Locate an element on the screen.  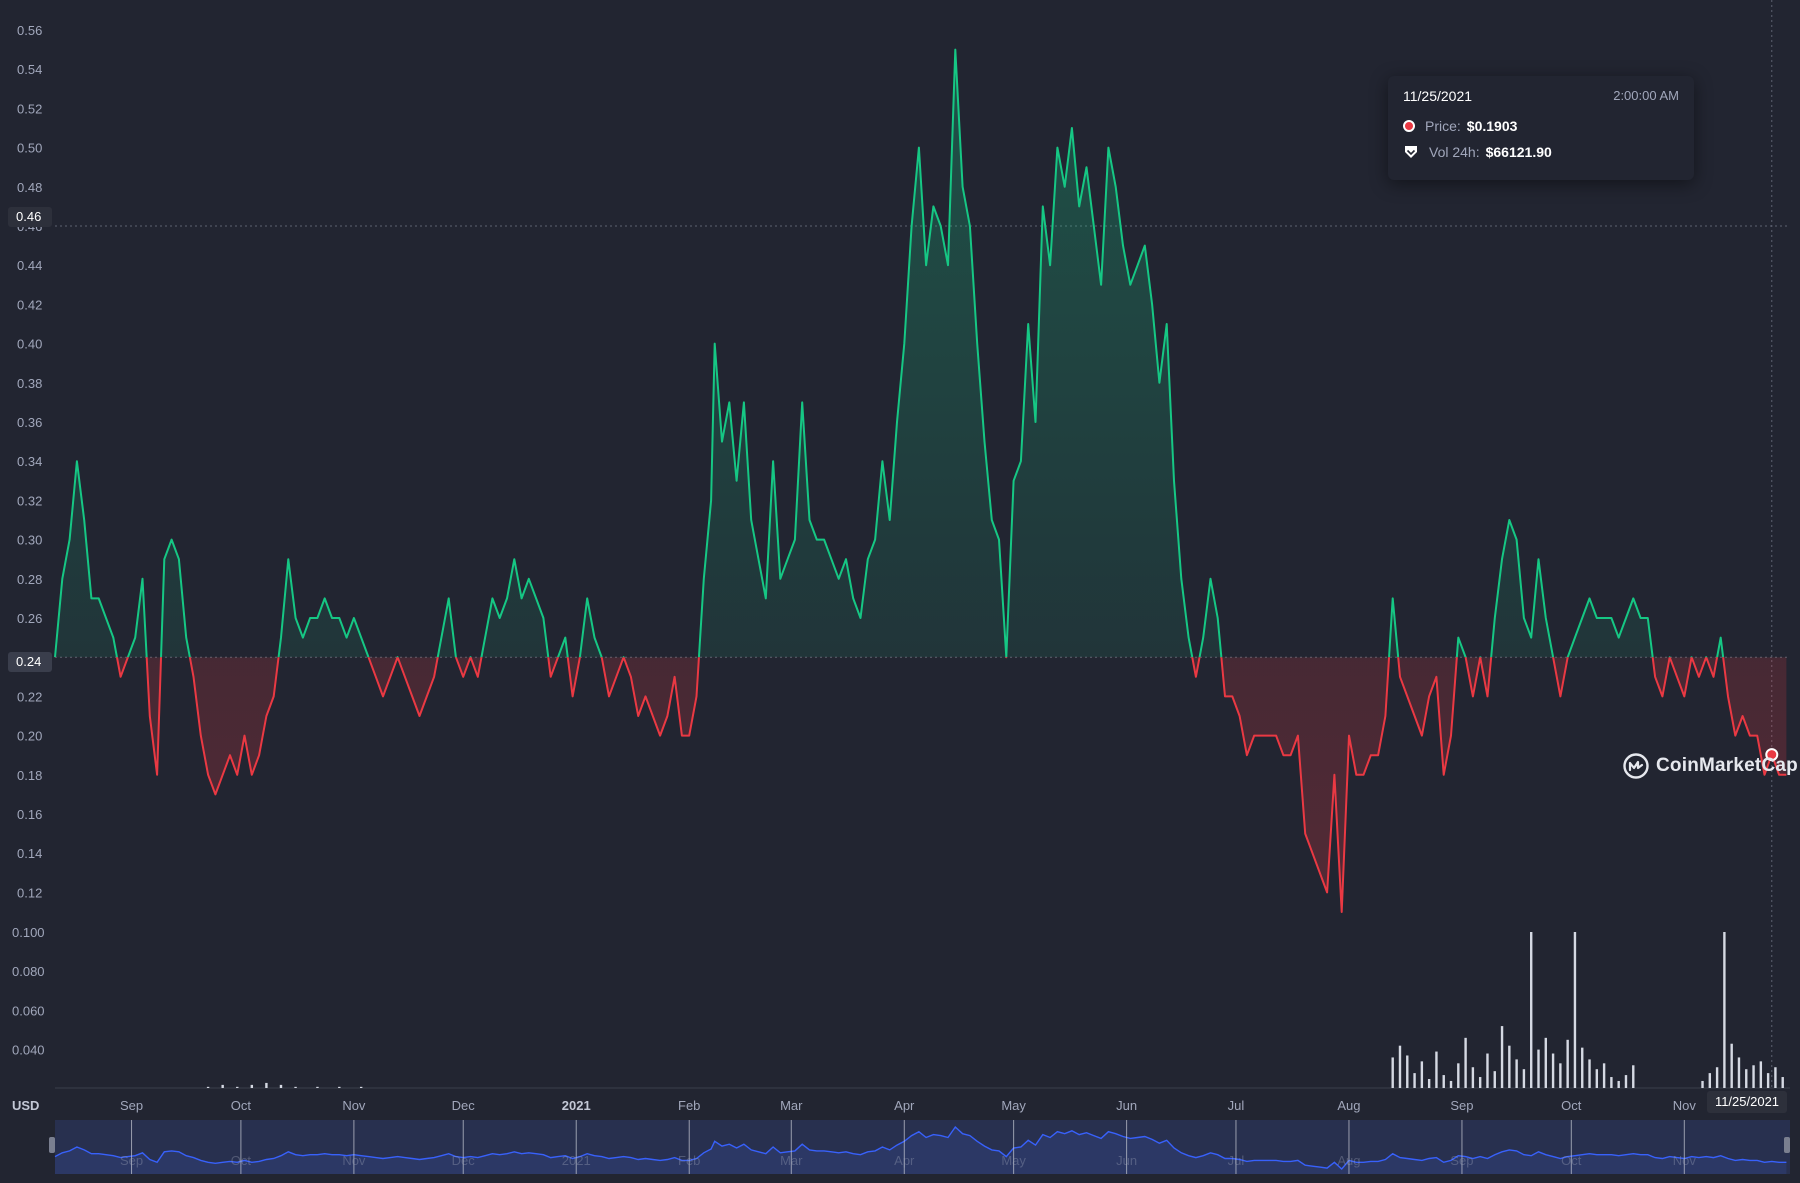
x-tick-label: Dec is located at coordinates (464, 1105).